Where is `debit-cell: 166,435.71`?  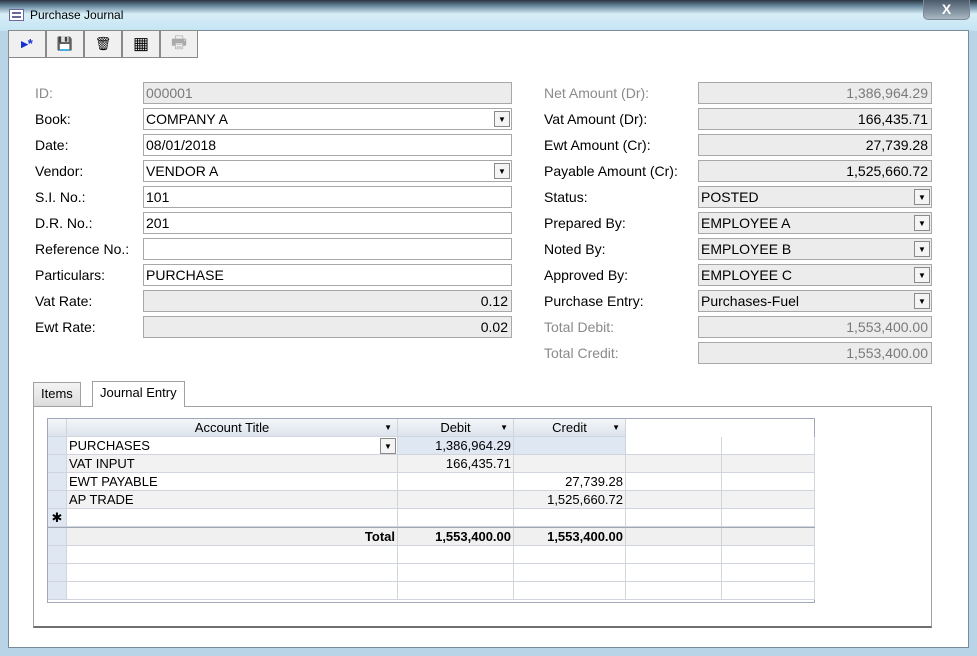
debit-cell: 166,435.71 is located at coordinates (456, 464).